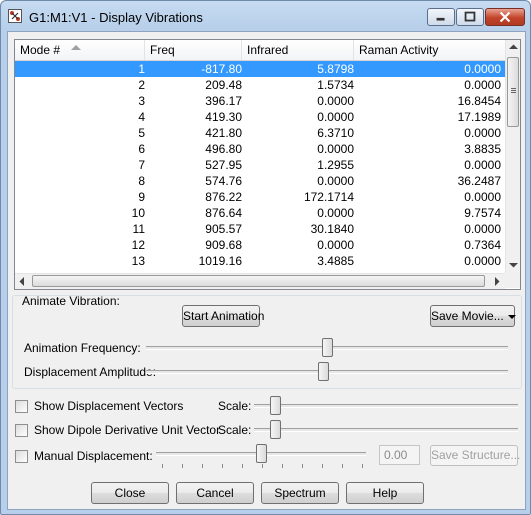  I want to click on displacement-amplitude-slider, so click(324, 371).